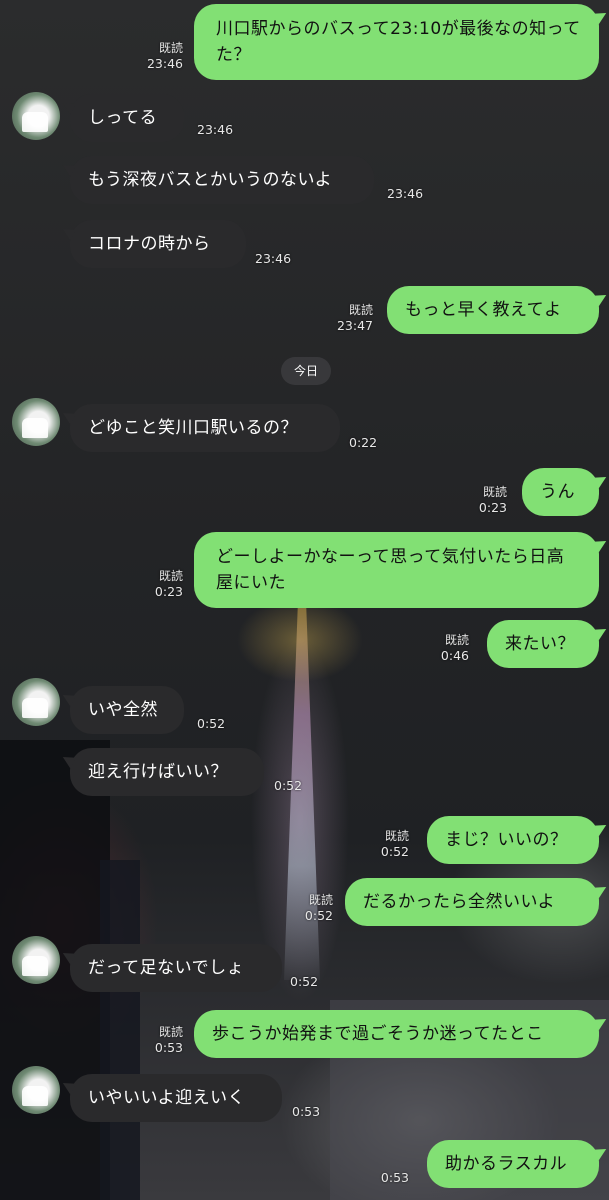 The height and width of the screenshot is (1200, 609). Describe the element at coordinates (493, 310) in the screenshot. I see `outgoing-message-bubble: もっと早く教えてよ` at that location.